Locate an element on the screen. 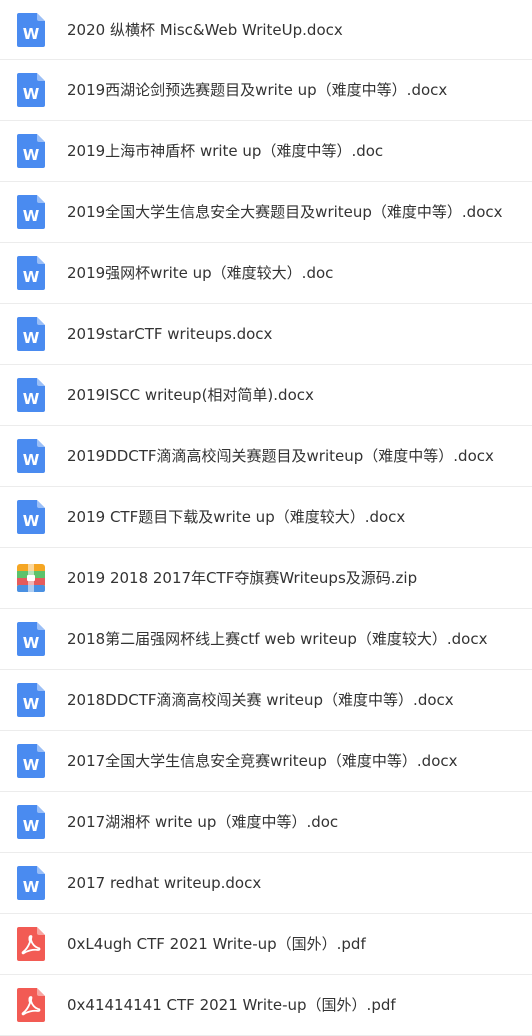 This screenshot has width=532, height=1036. file-list-item: 0xL4ugh CTF 2021 Write-up（国外）.pdf is located at coordinates (266, 944).